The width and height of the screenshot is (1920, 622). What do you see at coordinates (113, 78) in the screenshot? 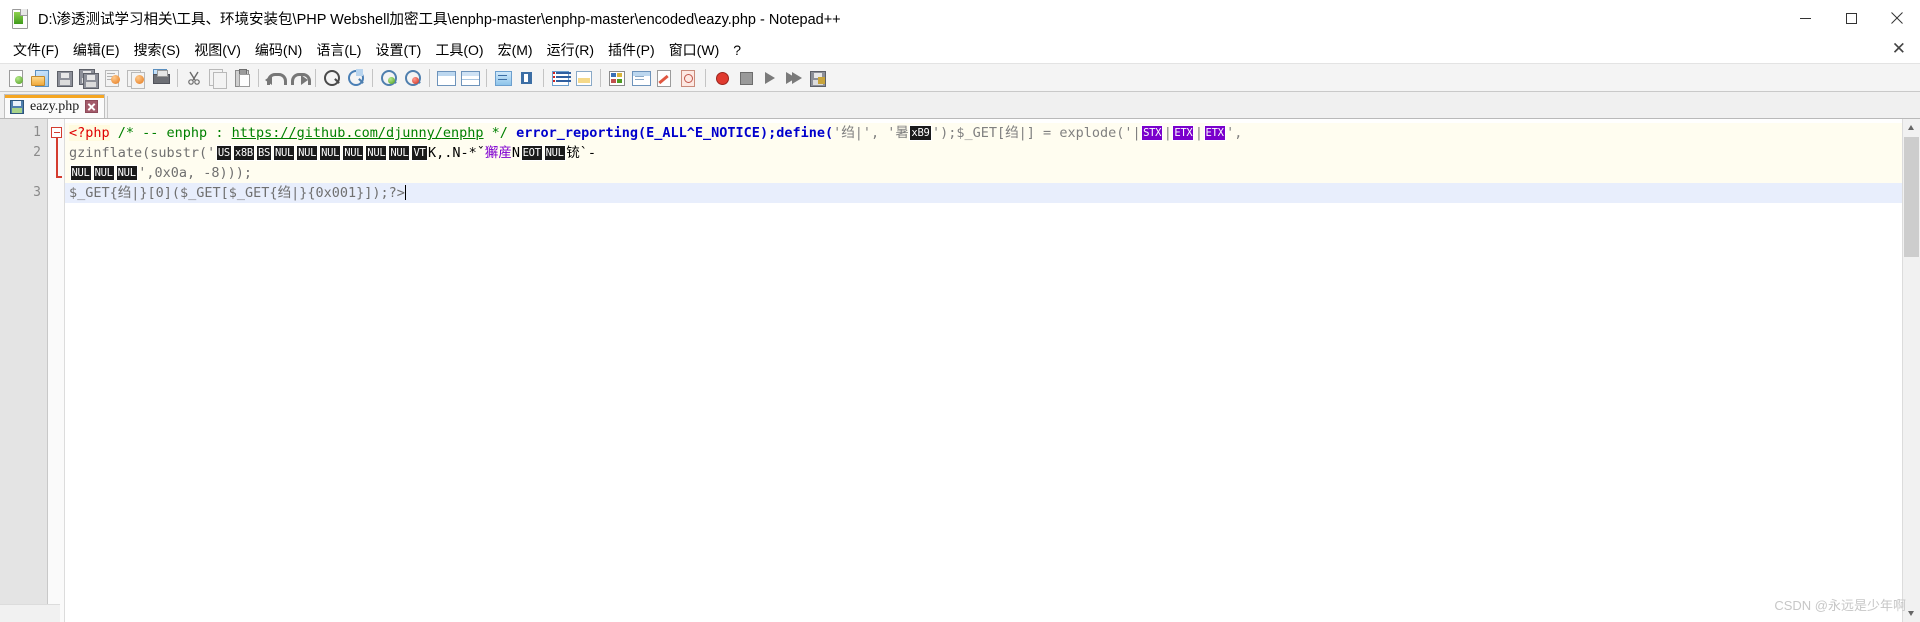
I see `close-file-icon` at bounding box center [113, 78].